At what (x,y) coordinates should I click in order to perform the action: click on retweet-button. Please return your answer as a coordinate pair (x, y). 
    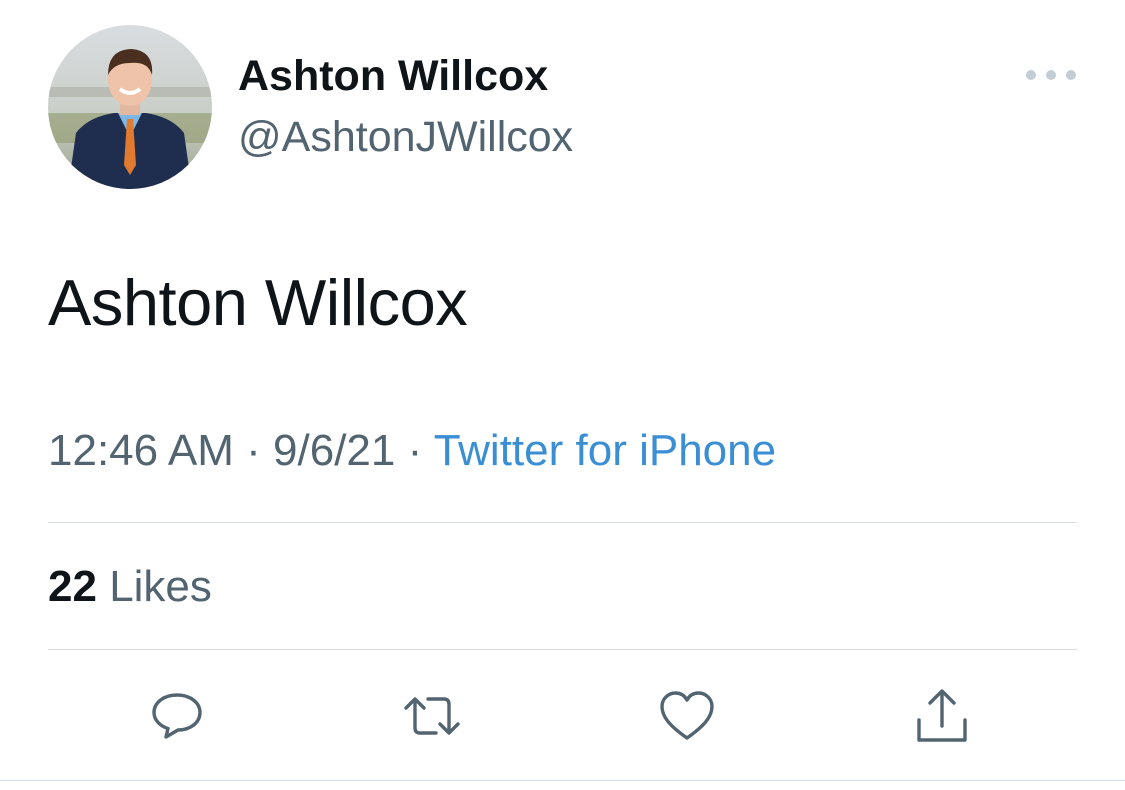
    Looking at the image, I should click on (432, 716).